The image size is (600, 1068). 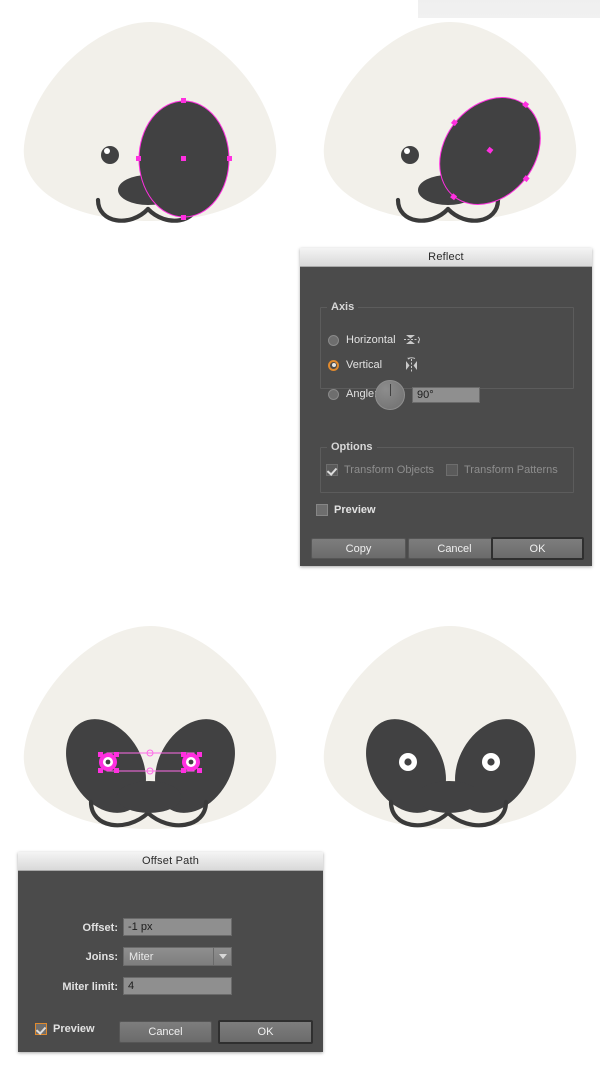 I want to click on panda-single-patch-rotated, so click(x=450, y=122).